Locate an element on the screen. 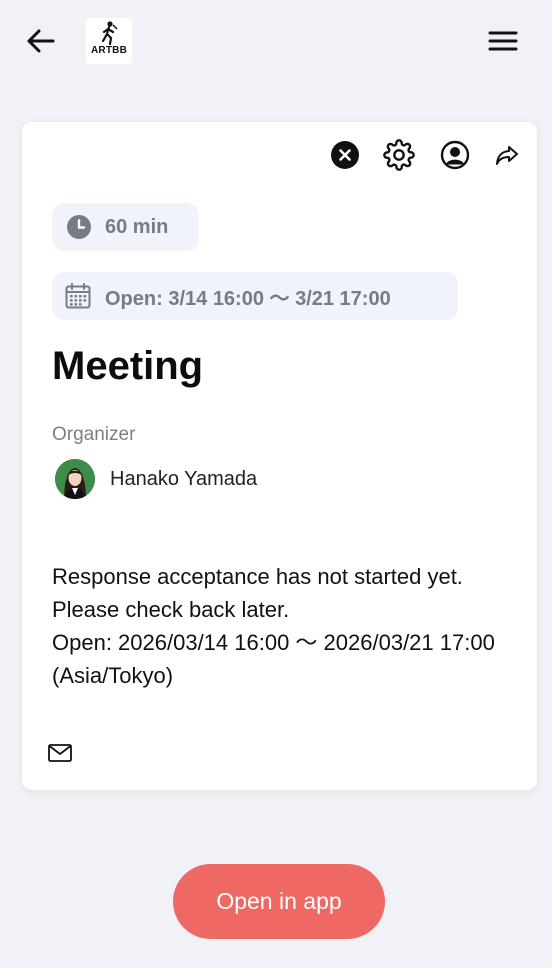  organizer-name: Hanako Yamada is located at coordinates (184, 478).